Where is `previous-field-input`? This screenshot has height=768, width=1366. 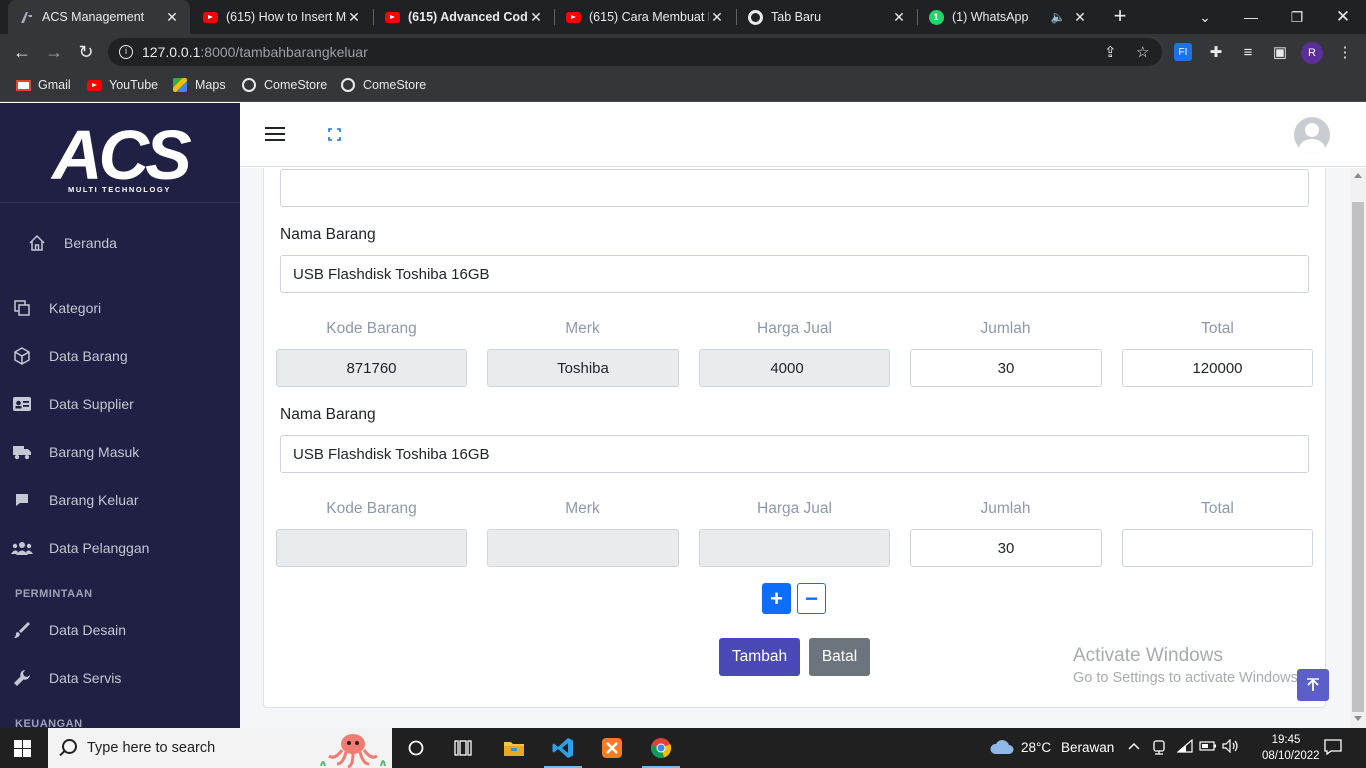 previous-field-input is located at coordinates (794, 188).